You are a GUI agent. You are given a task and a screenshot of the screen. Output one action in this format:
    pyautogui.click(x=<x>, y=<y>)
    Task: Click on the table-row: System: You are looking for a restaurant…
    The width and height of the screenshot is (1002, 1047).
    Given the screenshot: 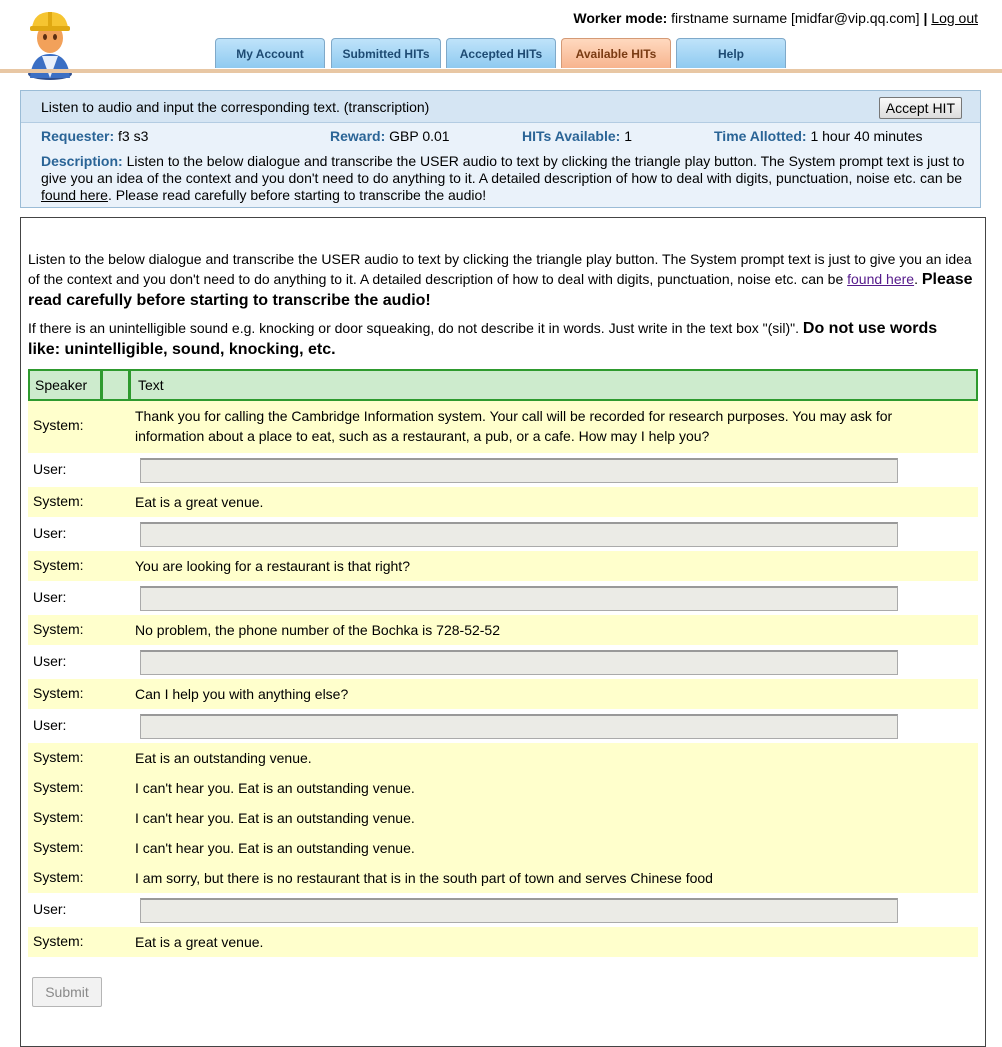 What is the action you would take?
    pyautogui.click(x=503, y=566)
    